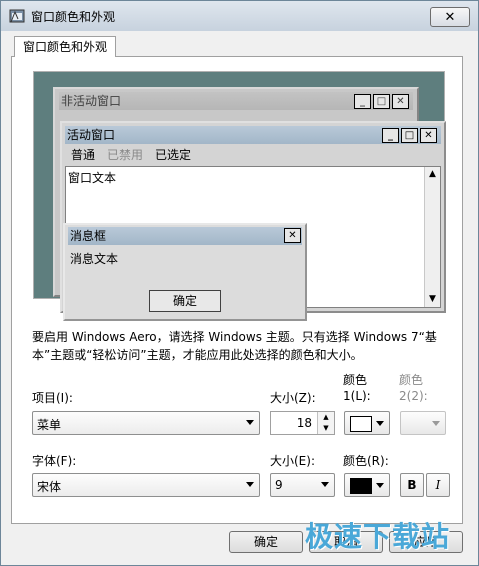 This screenshot has height=566, width=479. I want to click on color2-label-bottom: 2(2):, so click(413, 396).